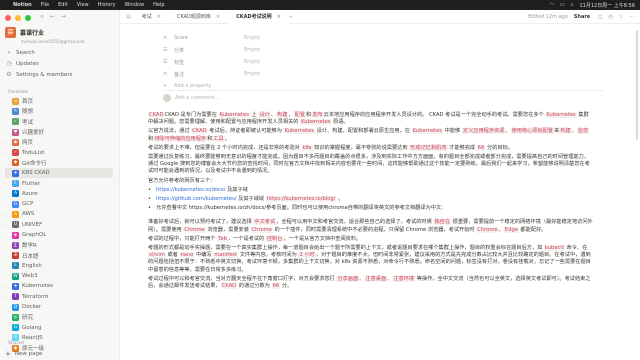 This screenshot has height=360, width=640. What do you see at coordinates (59, 214) in the screenshot?
I see `sidebar-item-favorite: › a AWS` at bounding box center [59, 214].